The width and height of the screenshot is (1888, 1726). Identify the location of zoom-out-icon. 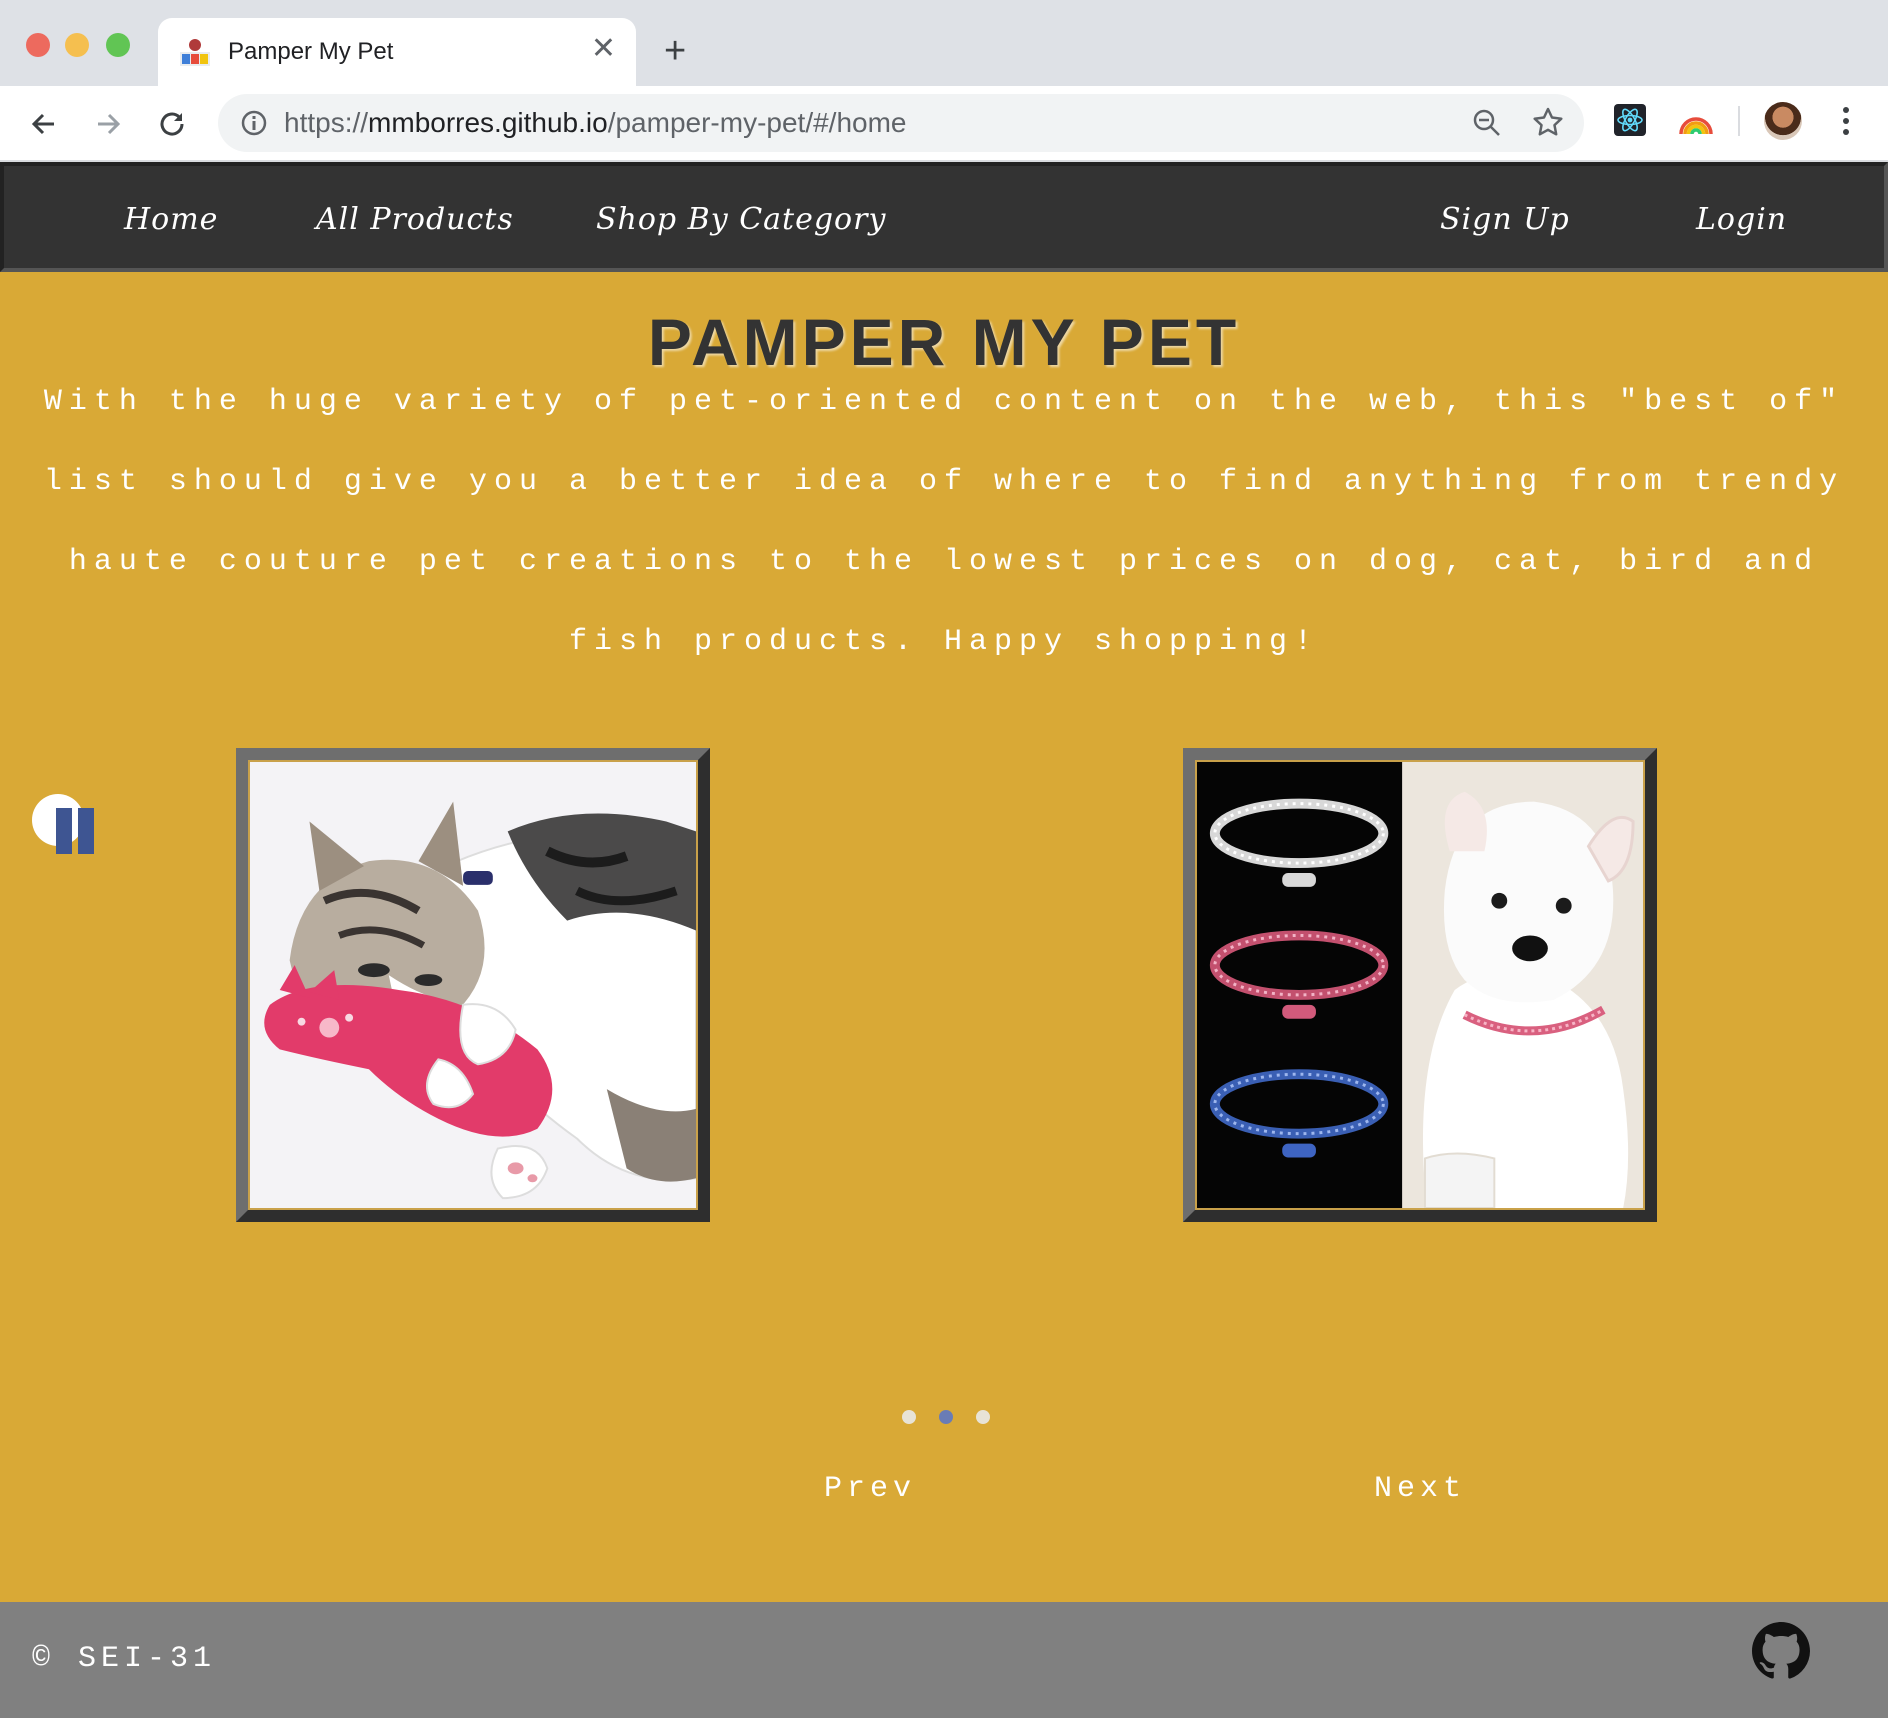
(1487, 123).